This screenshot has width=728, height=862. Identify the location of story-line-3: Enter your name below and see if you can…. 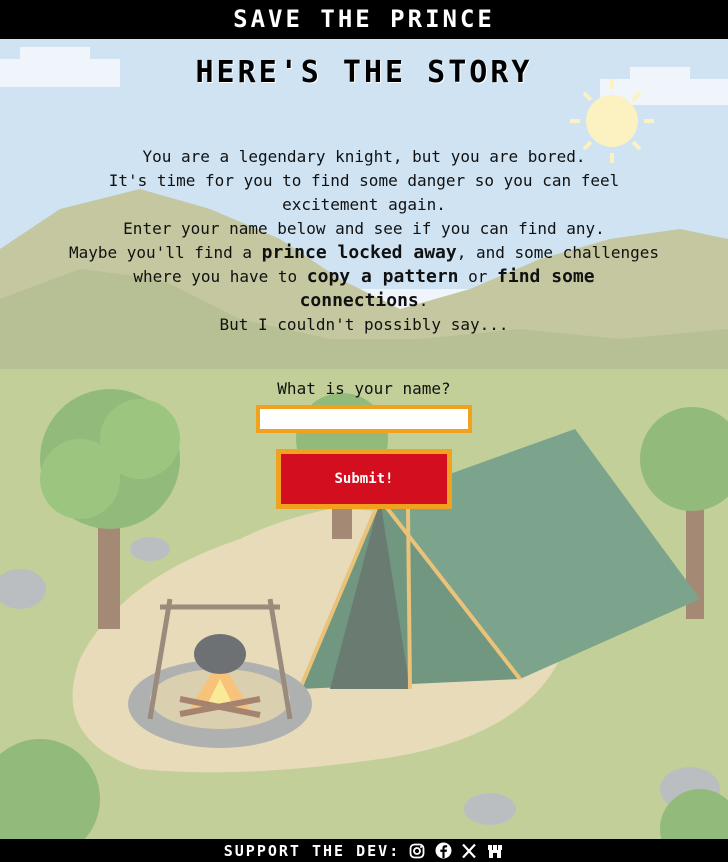
(364, 228).